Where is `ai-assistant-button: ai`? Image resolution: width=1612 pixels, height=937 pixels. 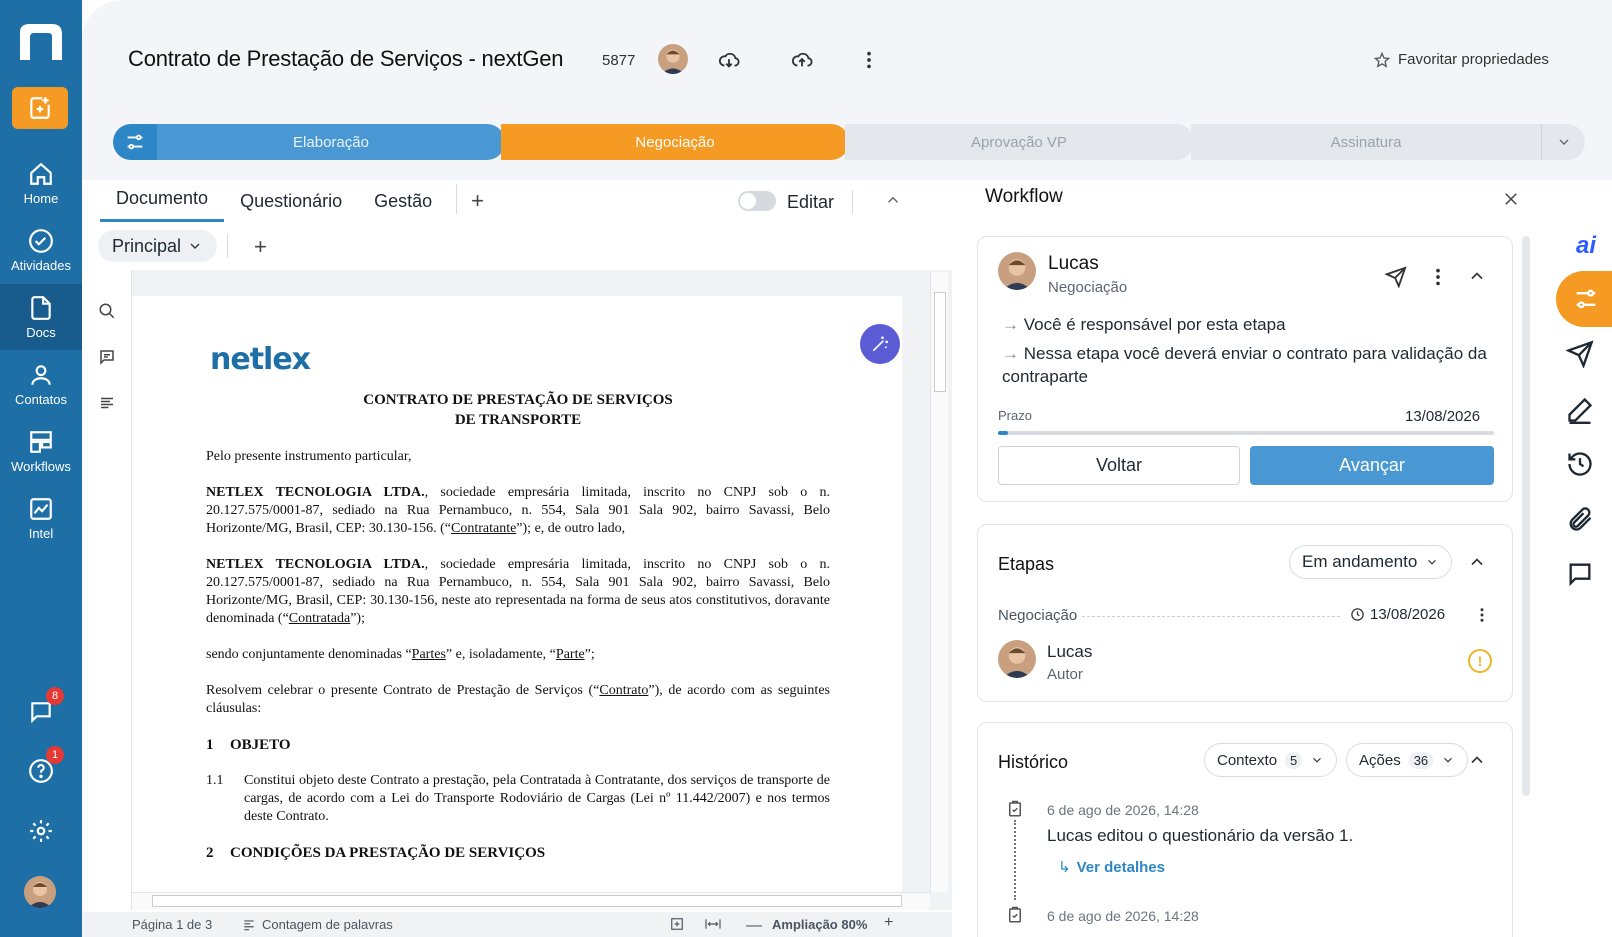
ai-assistant-button: ai is located at coordinates (1586, 246).